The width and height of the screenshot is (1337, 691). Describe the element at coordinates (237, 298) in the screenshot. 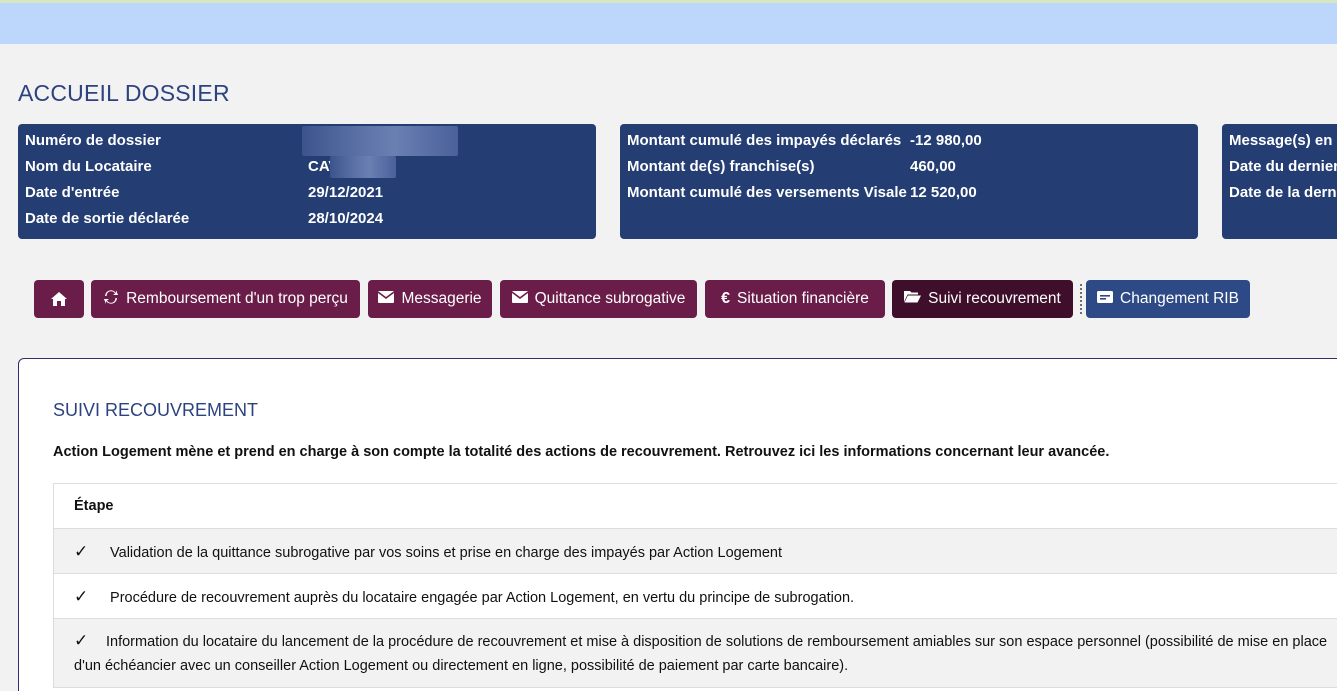

I see `button-label: Remboursement d'un trop perçu` at that location.